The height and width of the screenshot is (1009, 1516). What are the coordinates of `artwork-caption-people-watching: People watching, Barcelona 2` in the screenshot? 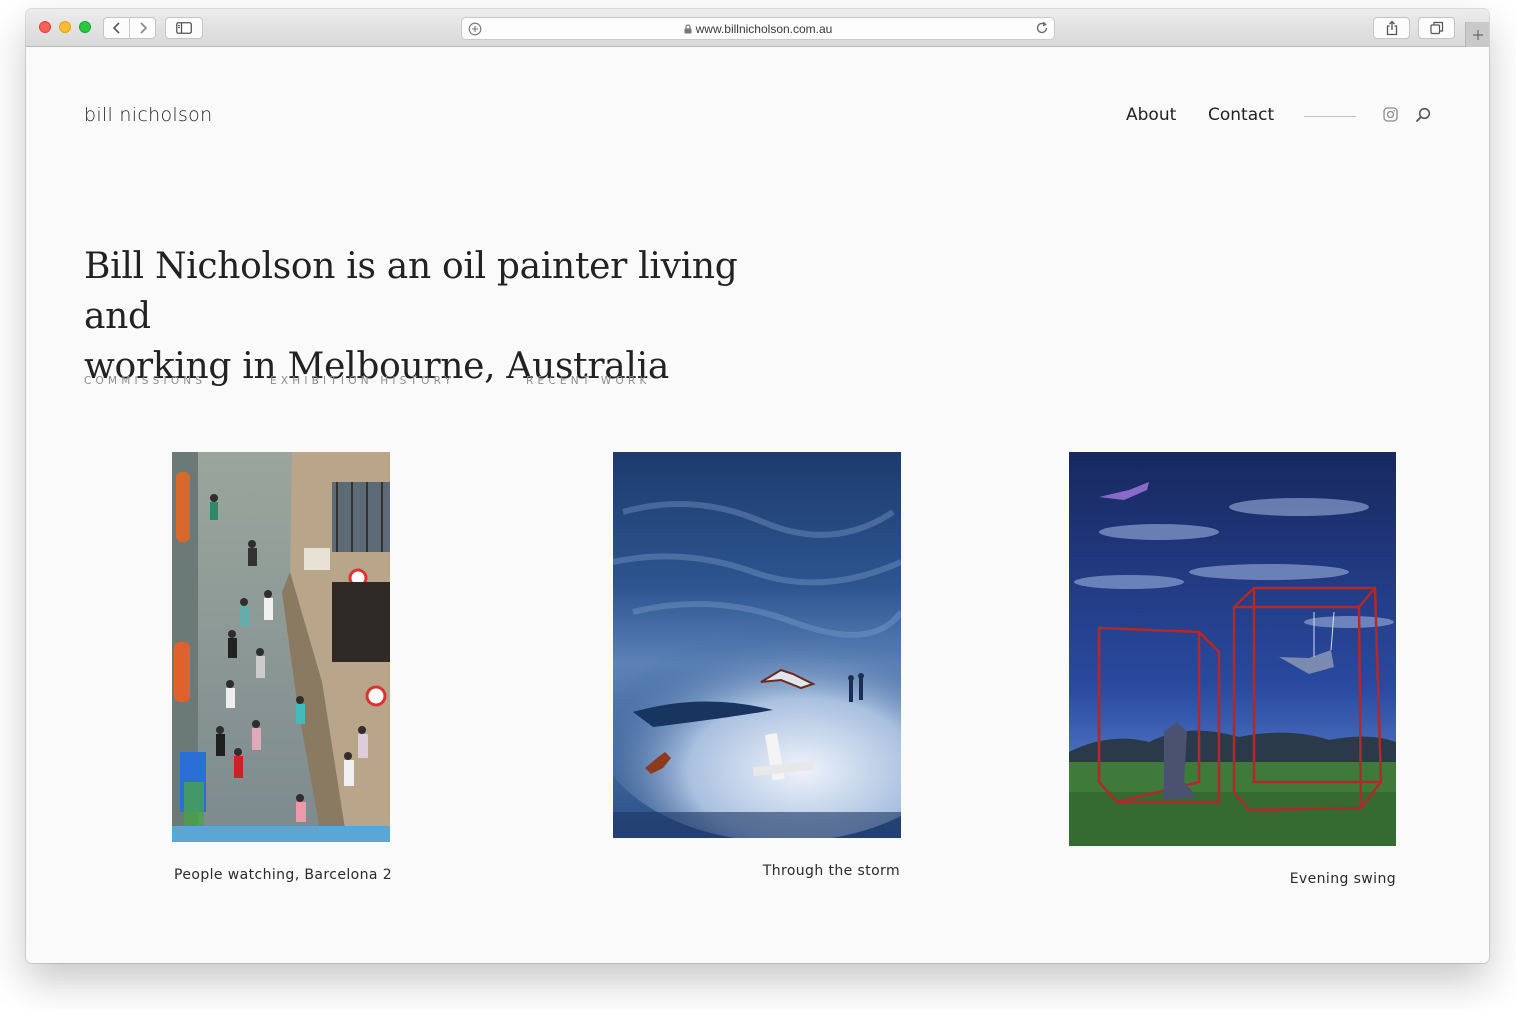 It's located at (283, 875).